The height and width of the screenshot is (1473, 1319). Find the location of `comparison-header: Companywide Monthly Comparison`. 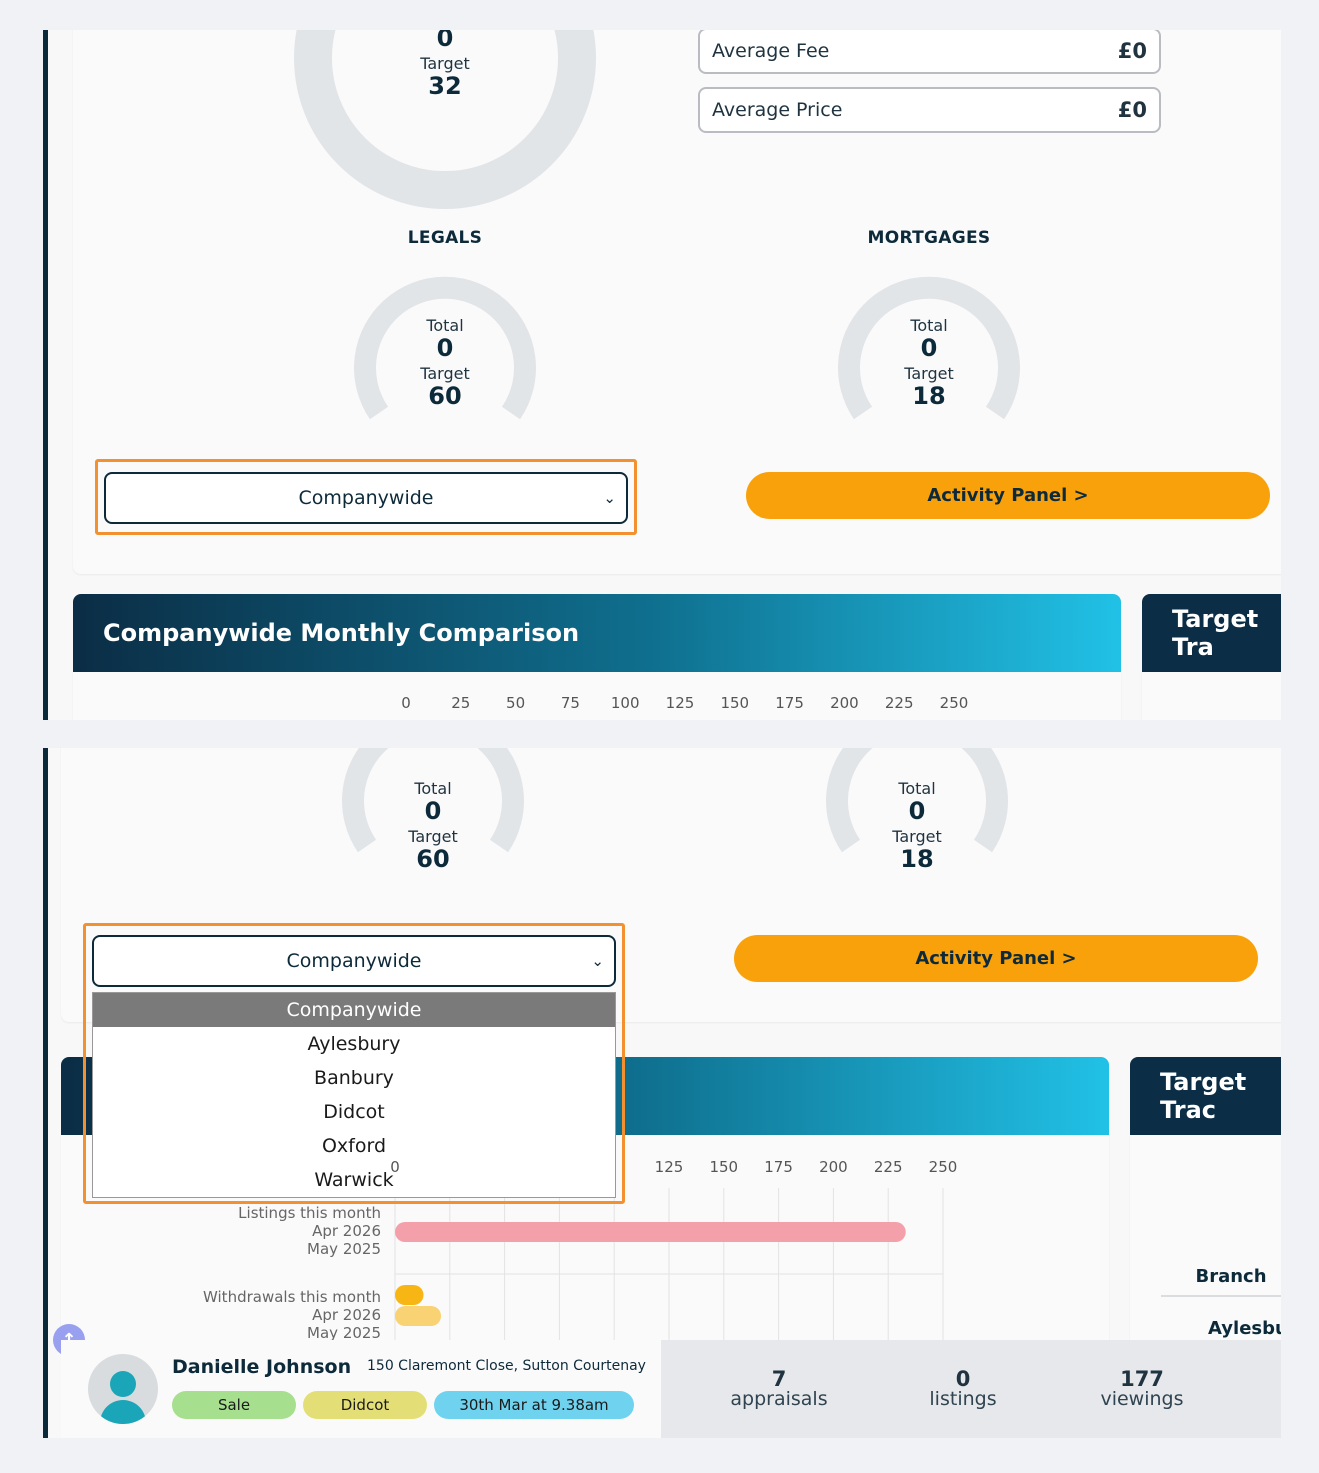

comparison-header: Companywide Monthly Comparison is located at coordinates (597, 633).